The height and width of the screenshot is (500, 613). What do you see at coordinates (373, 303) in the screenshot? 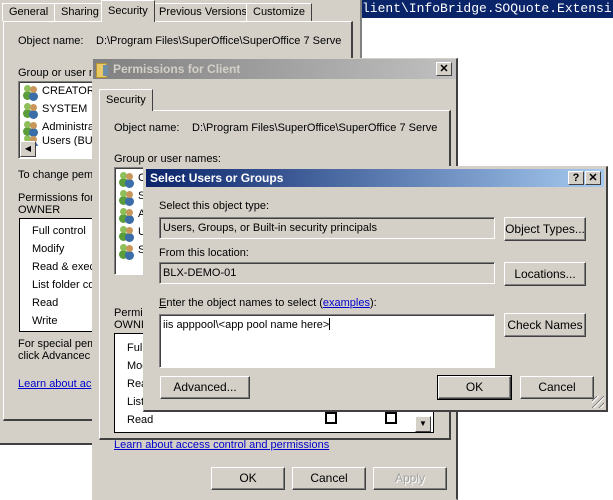
I see `enter-names-label-end: ):` at bounding box center [373, 303].